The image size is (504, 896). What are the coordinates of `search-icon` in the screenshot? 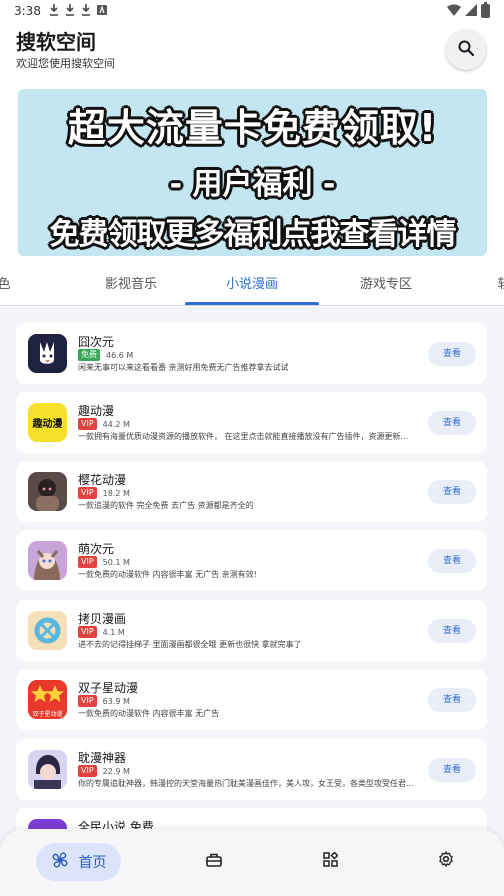 It's located at (466, 50).